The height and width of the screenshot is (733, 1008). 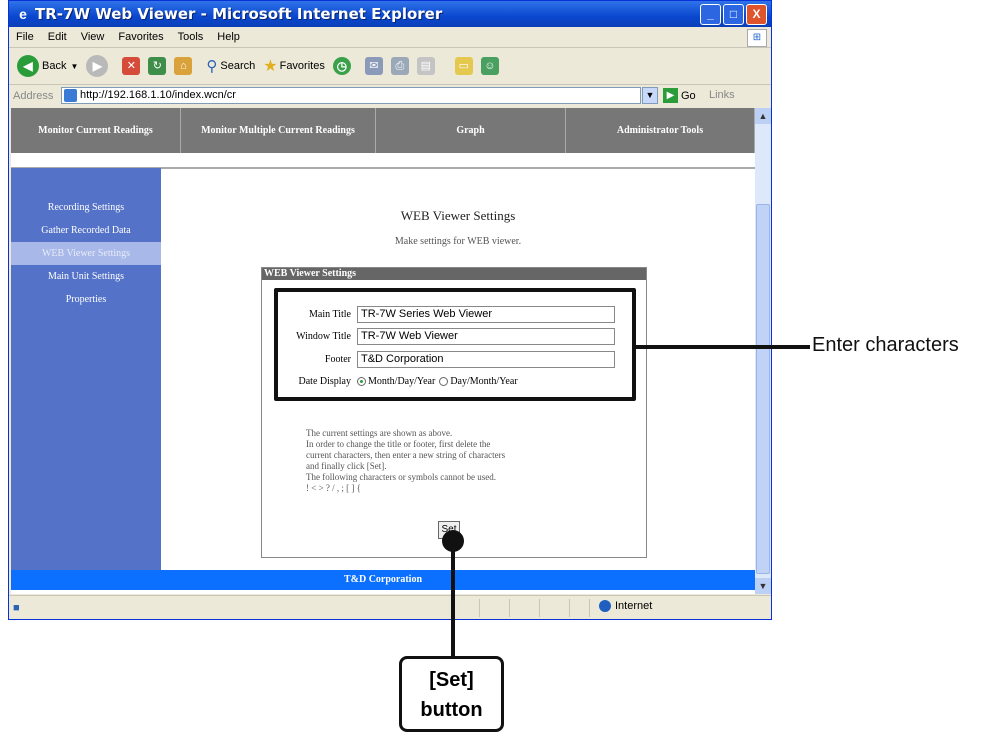 I want to click on stop-icon: ✕, so click(x=131, y=66).